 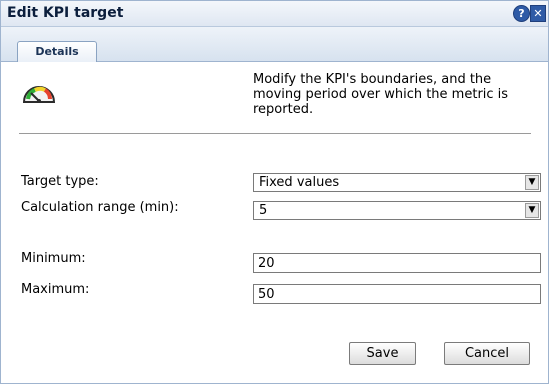 I want to click on maximum-input, so click(x=397, y=294).